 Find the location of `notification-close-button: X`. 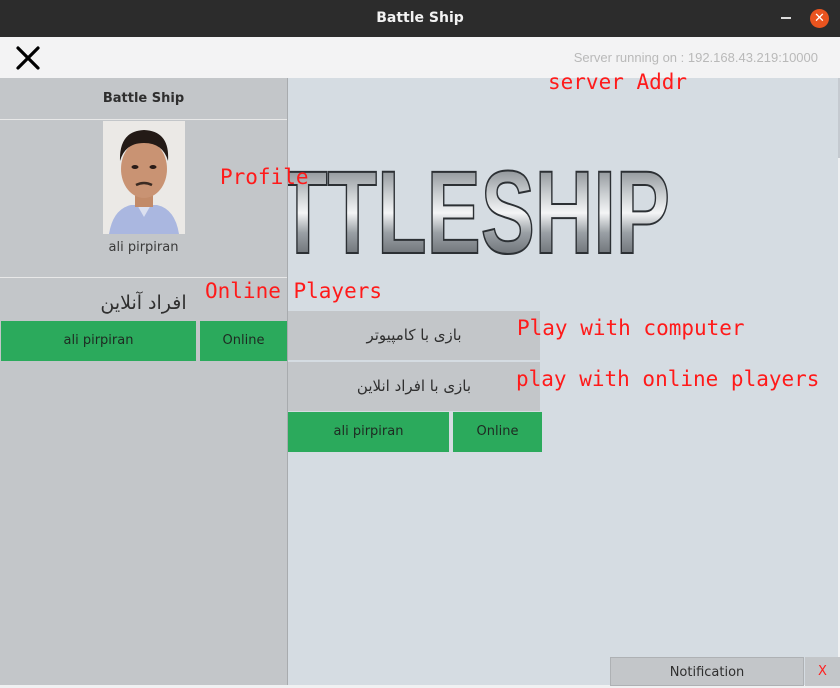

notification-close-button: X is located at coordinates (822, 671).